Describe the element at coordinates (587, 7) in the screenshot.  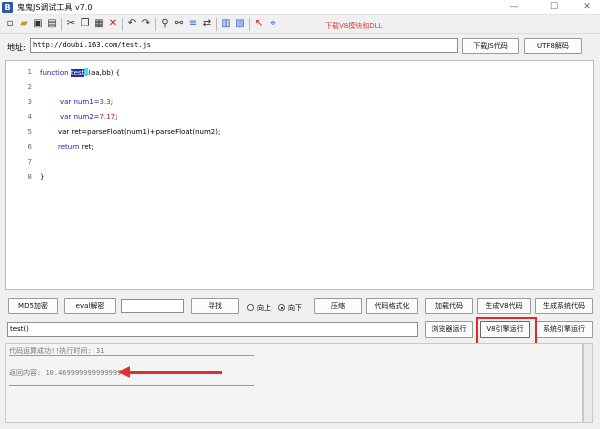
I see `close-button: ✕` at that location.